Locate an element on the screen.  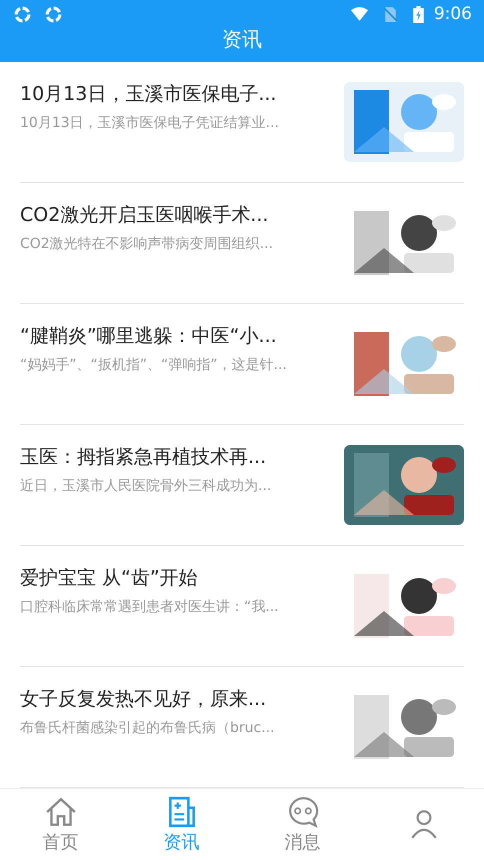
no-sim-icon is located at coordinates (390, 14).